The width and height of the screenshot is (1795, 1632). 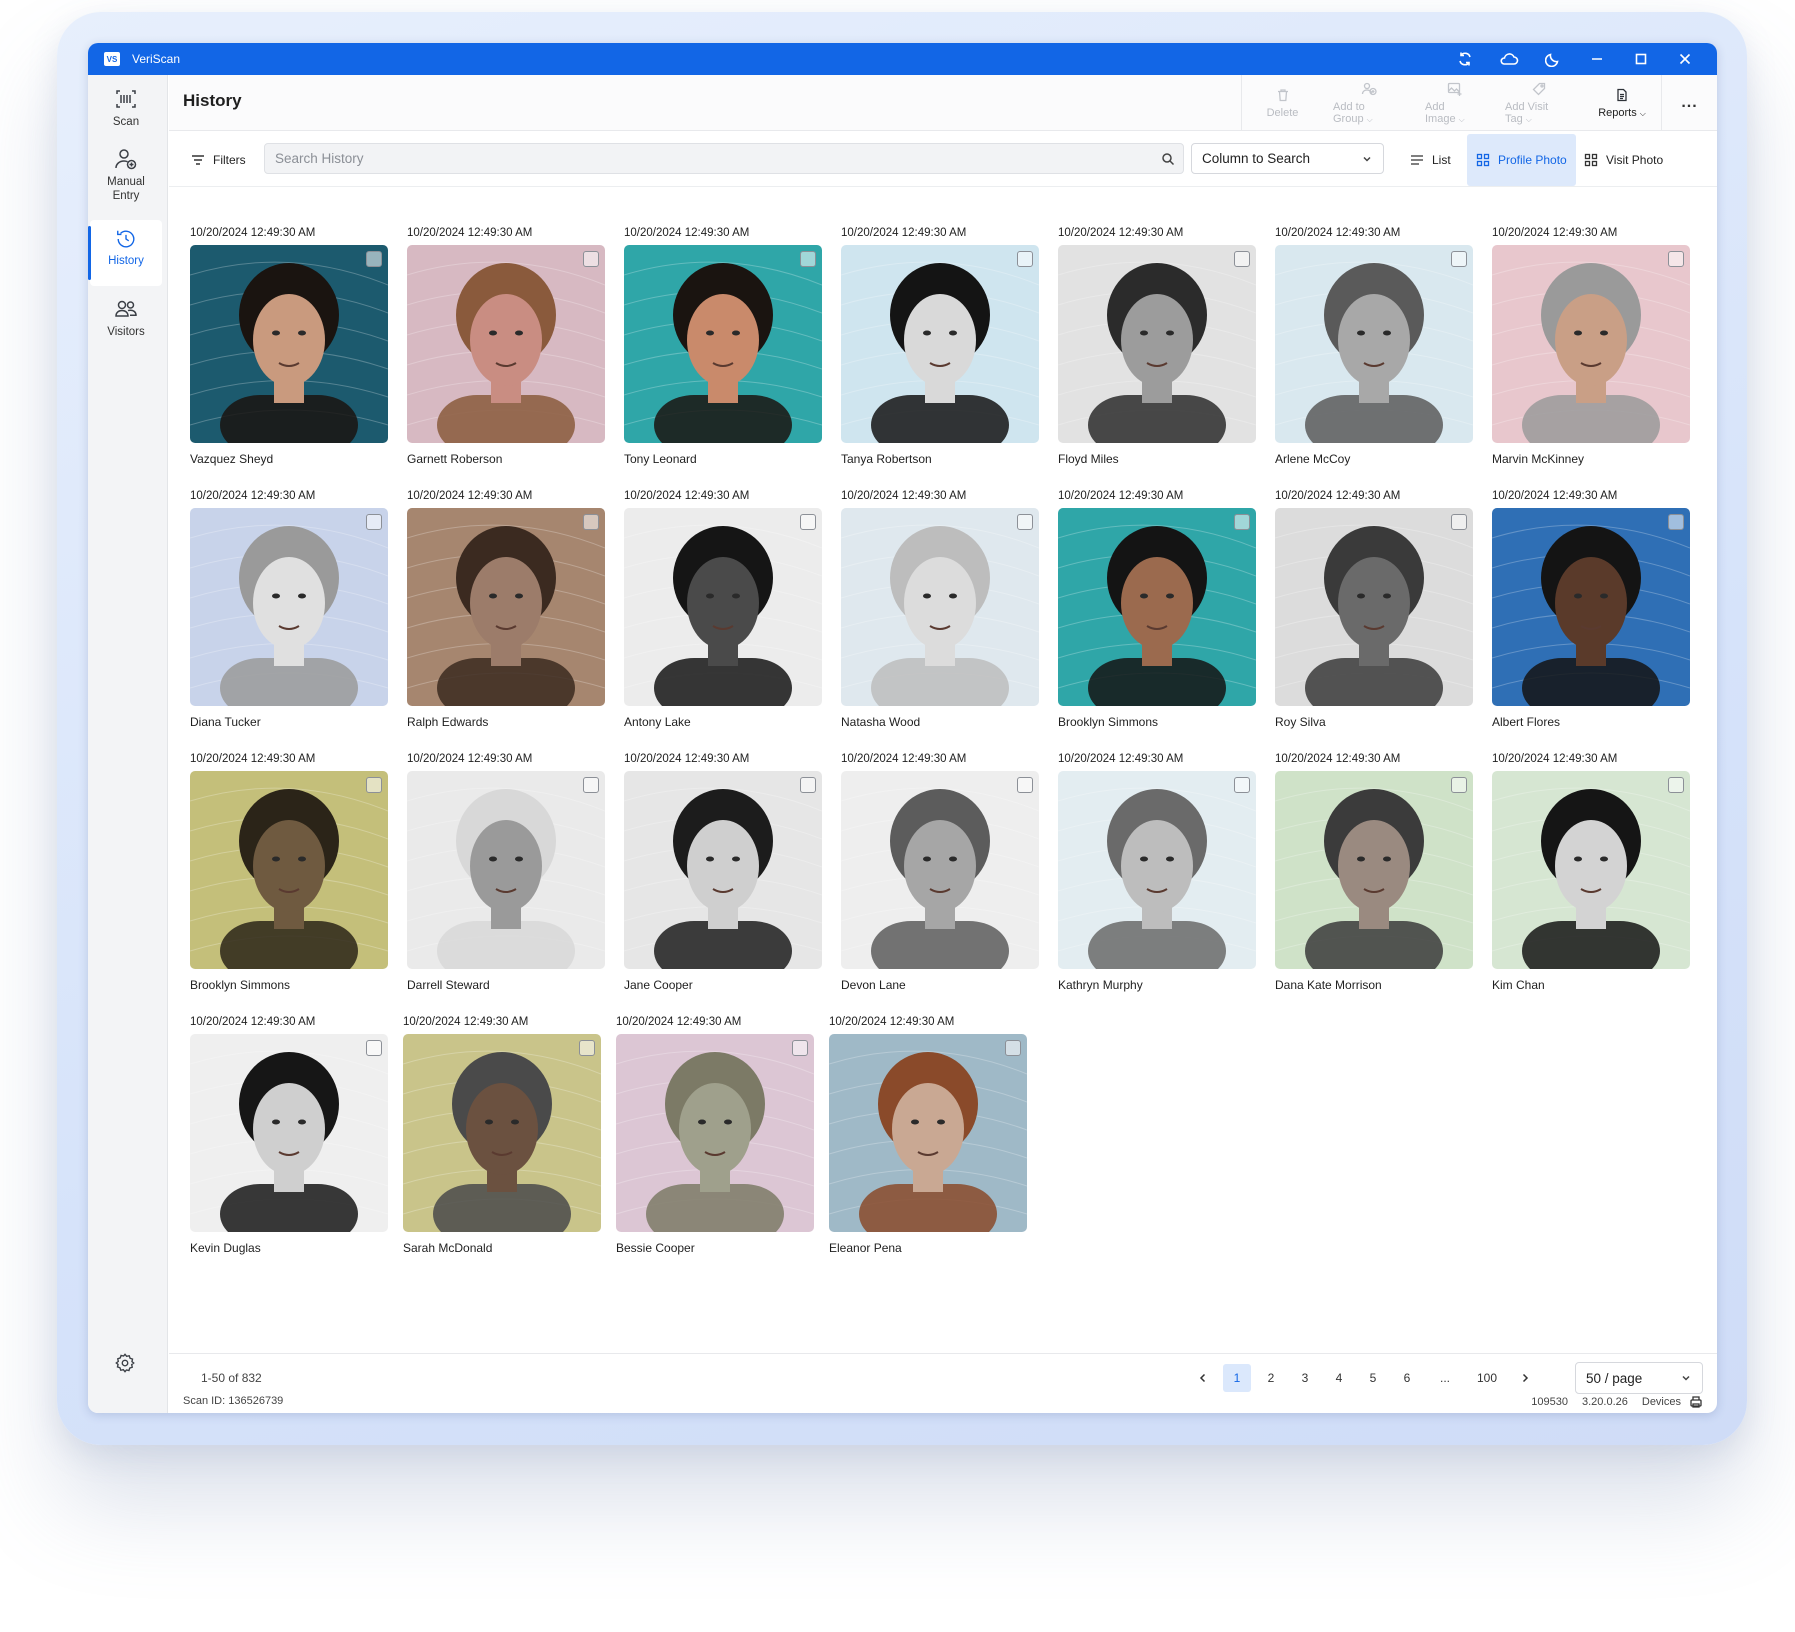 I want to click on record-name: Kathryn Murphy, so click(x=1100, y=985).